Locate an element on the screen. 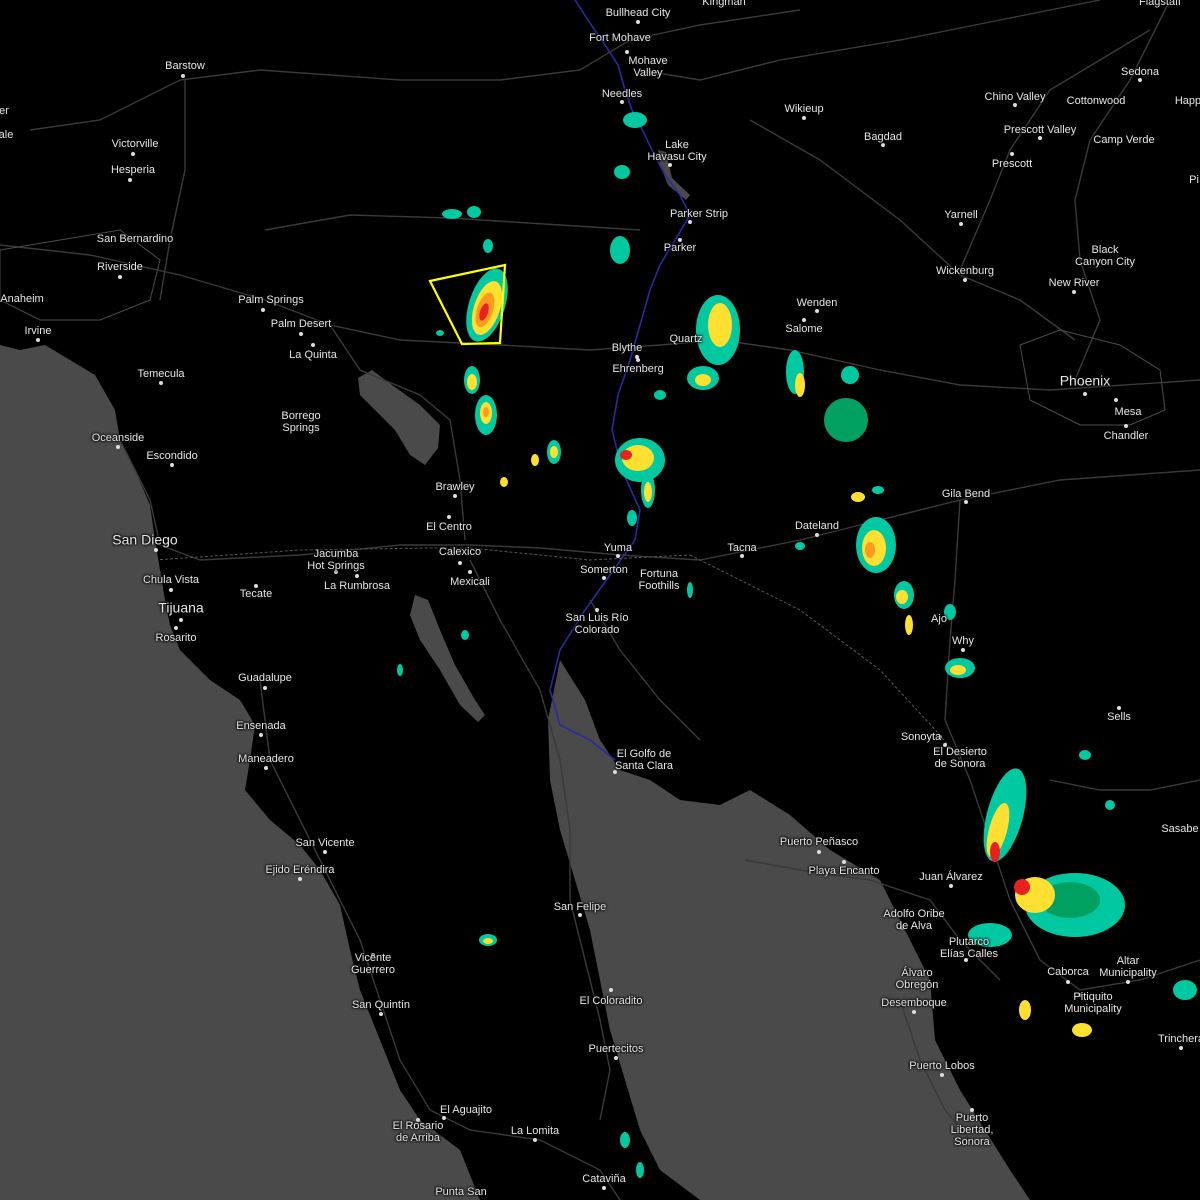  why-marker is located at coordinates (963, 650).